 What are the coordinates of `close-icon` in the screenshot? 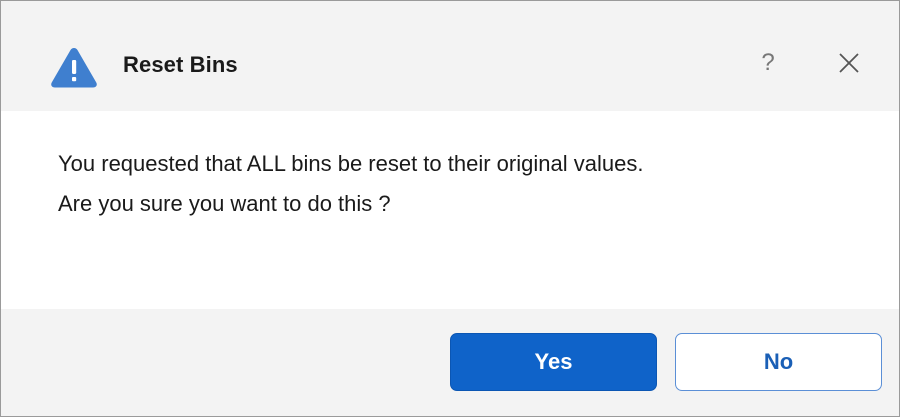 It's located at (849, 63).